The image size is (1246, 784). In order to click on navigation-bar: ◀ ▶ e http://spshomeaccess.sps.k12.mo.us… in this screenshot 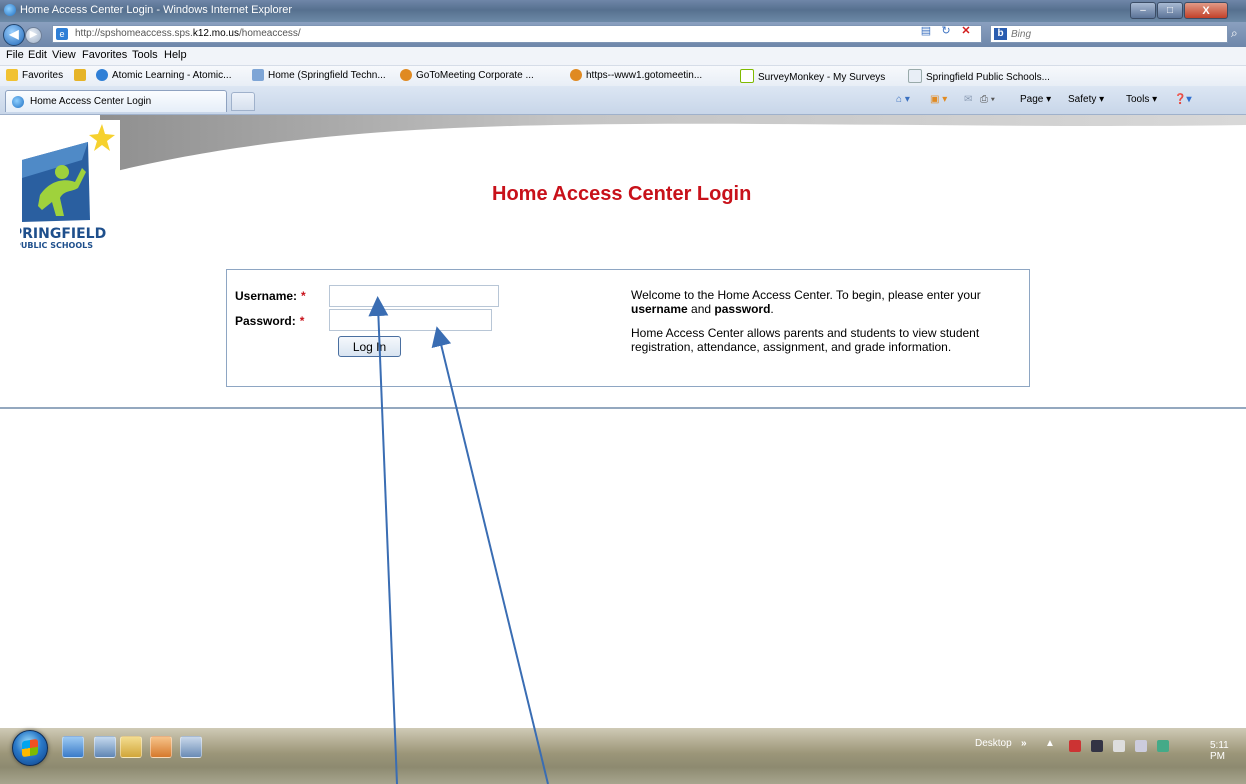, I will do `click(623, 34)`.